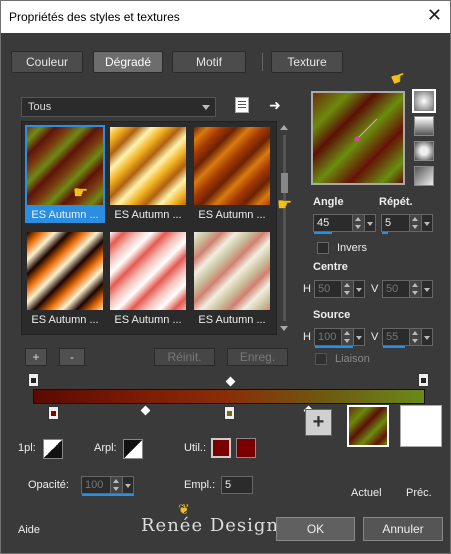 This screenshot has width=451, height=554. Describe the element at coordinates (327, 337) in the screenshot. I see `source-h-value: 100` at that location.